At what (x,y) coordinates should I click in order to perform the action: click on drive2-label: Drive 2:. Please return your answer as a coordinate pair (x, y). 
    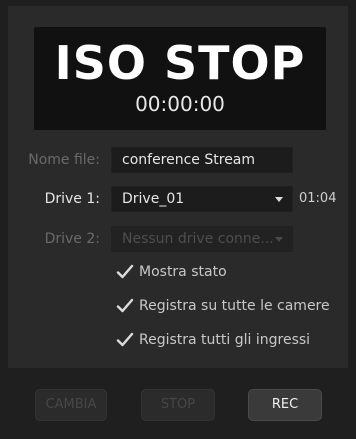
    Looking at the image, I should click on (72, 239).